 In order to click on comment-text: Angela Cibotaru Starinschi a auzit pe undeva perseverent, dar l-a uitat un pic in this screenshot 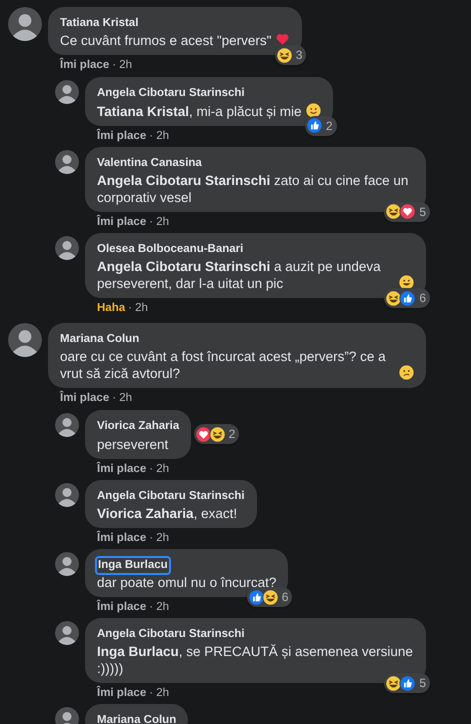, I will do `click(239, 275)`.